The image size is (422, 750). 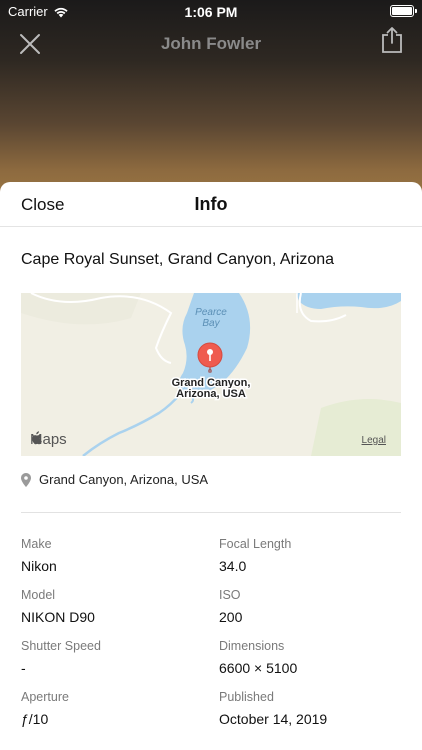 I want to click on status-time: 1:06 PM, so click(x=211, y=12).